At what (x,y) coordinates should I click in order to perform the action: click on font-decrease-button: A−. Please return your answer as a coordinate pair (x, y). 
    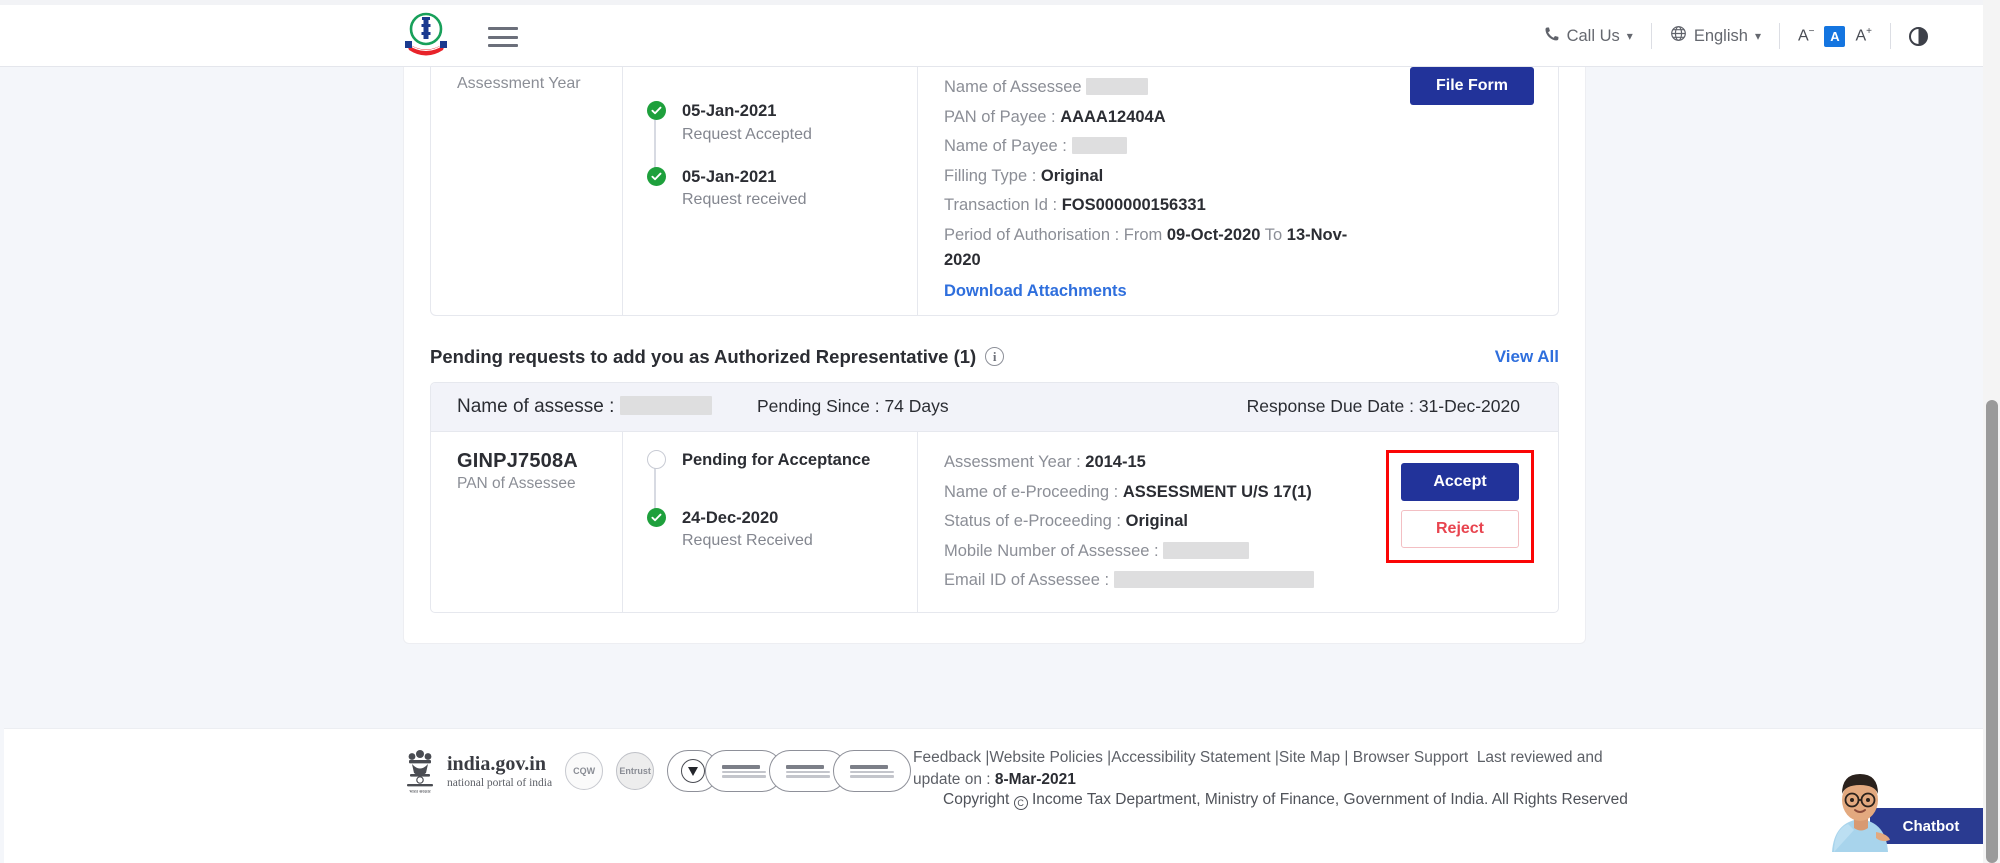
    Looking at the image, I should click on (1806, 35).